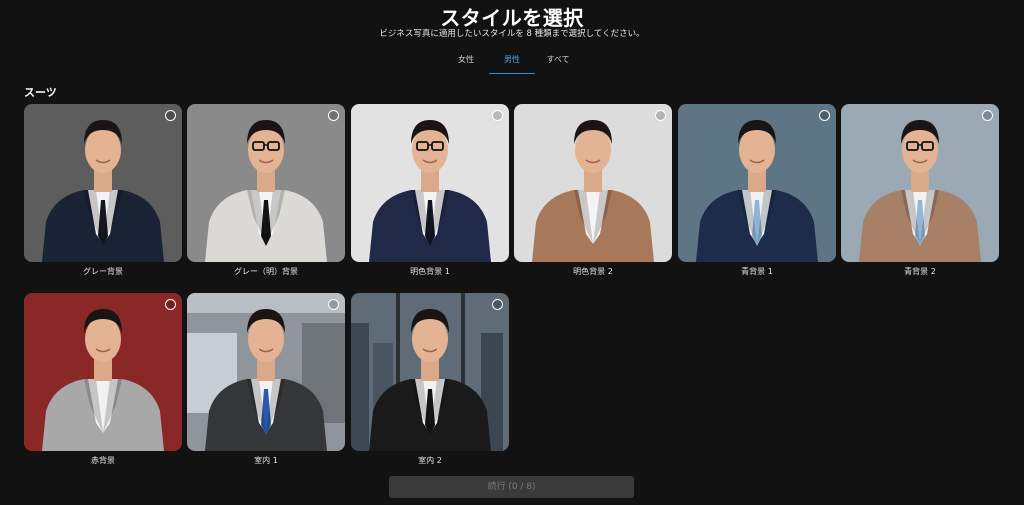  What do you see at coordinates (920, 271) in the screenshot?
I see `style-label: 青背景 2` at bounding box center [920, 271].